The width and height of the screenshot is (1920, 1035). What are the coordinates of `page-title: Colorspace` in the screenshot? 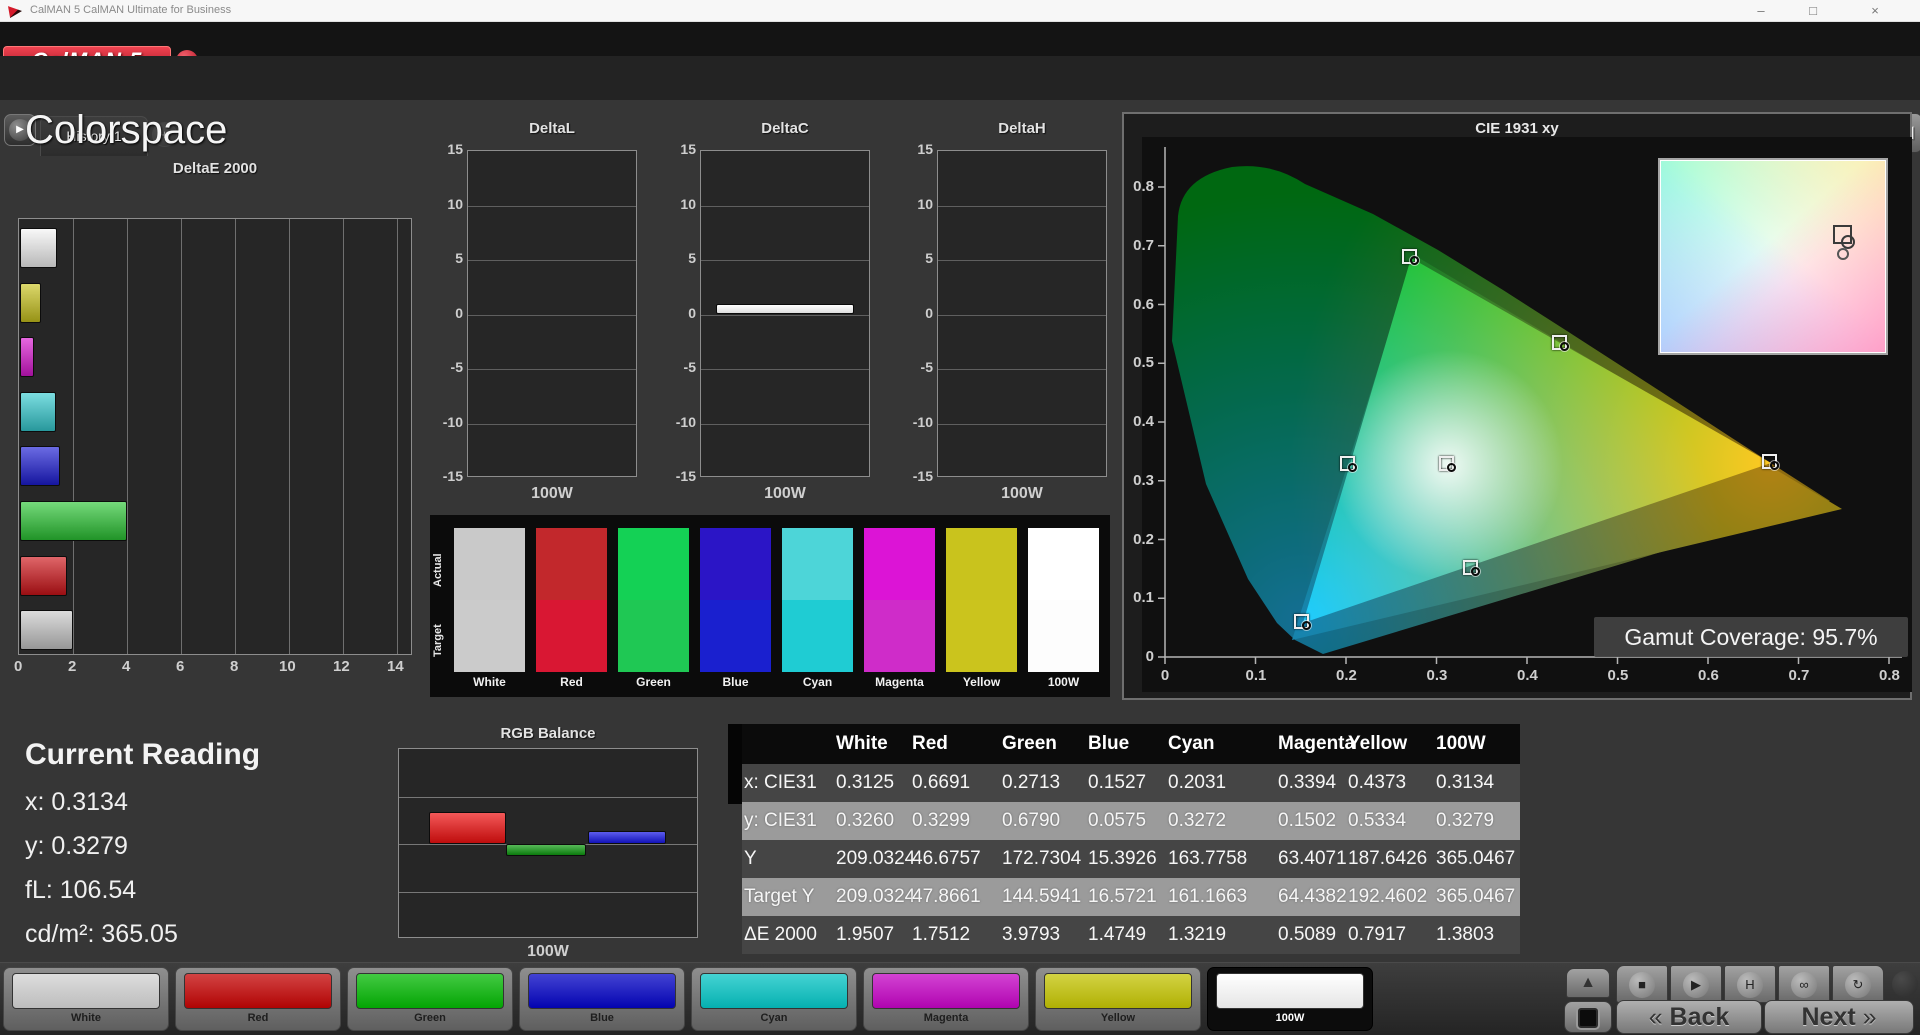 It's located at (126, 130).